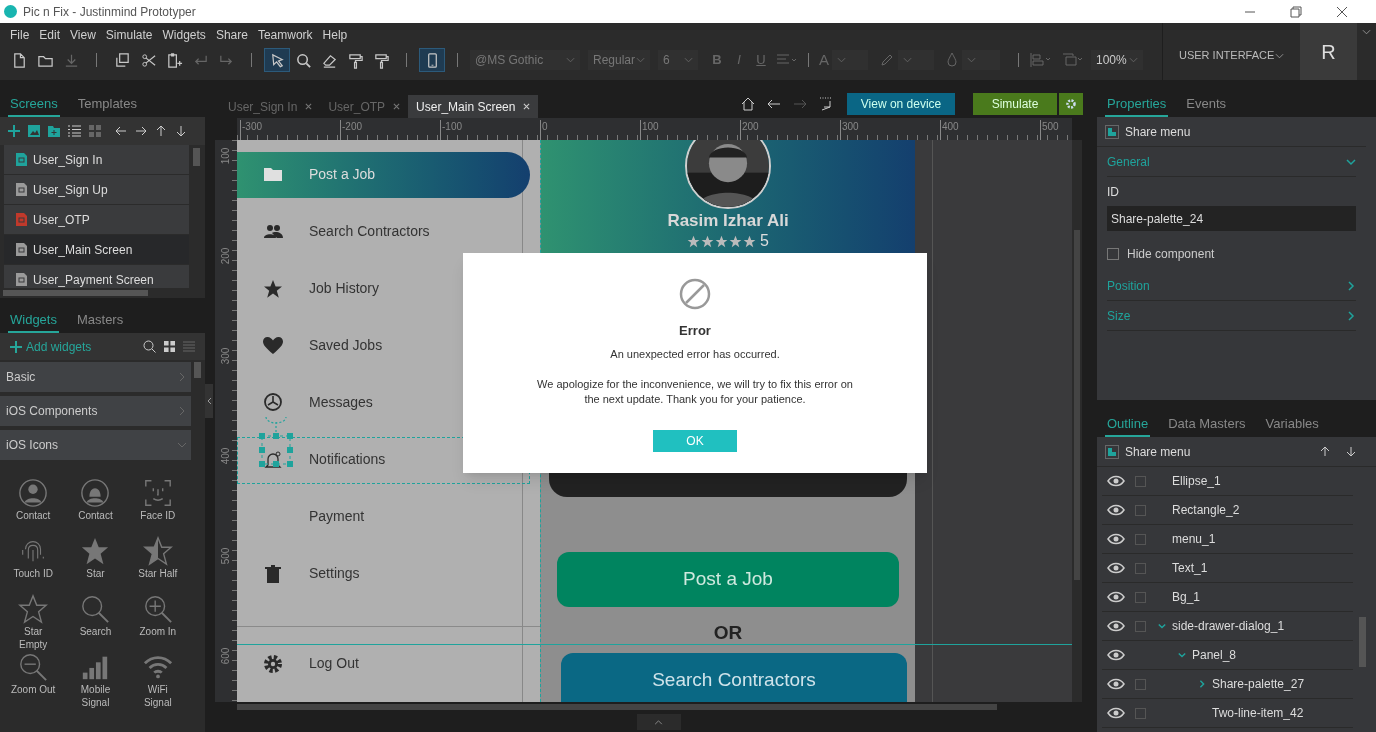 This screenshot has width=1376, height=732. I want to click on phone-tool, so click(432, 60).